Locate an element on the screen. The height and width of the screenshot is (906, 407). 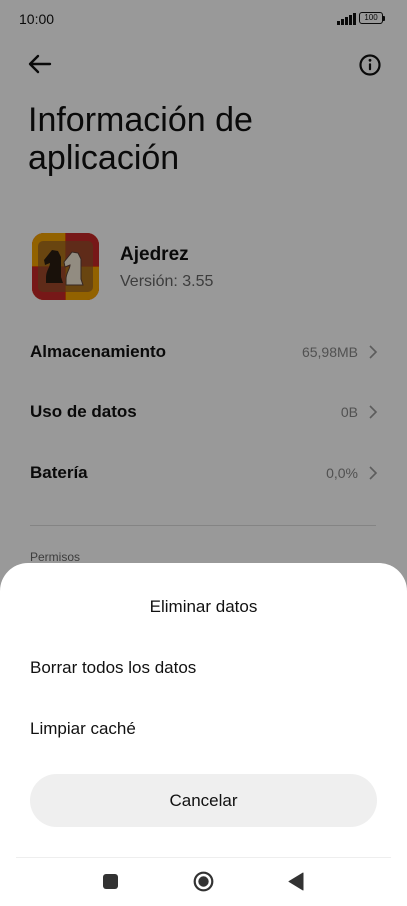
clear-all-data-option: Borrar todos los datos is located at coordinates (113, 668).